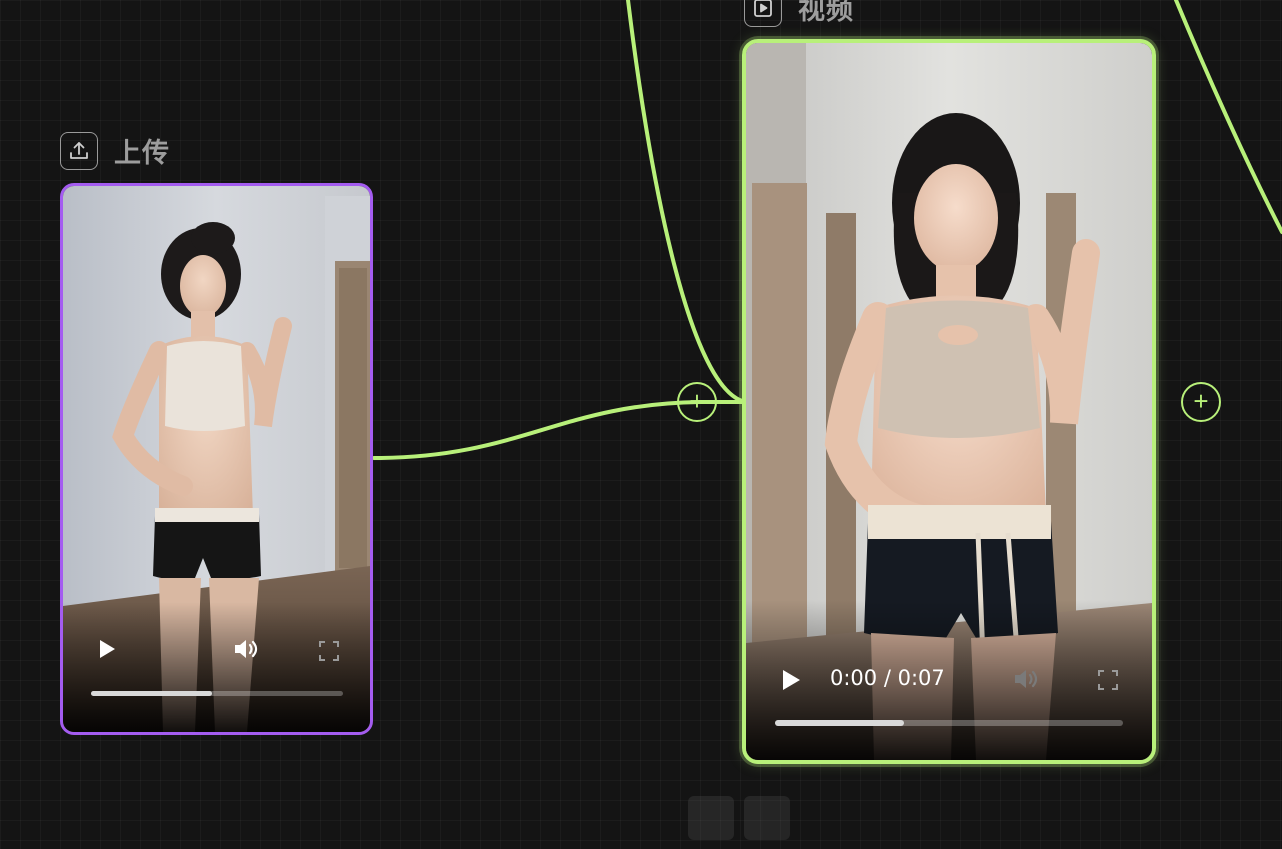  I want to click on upload-play-button, so click(107, 651).